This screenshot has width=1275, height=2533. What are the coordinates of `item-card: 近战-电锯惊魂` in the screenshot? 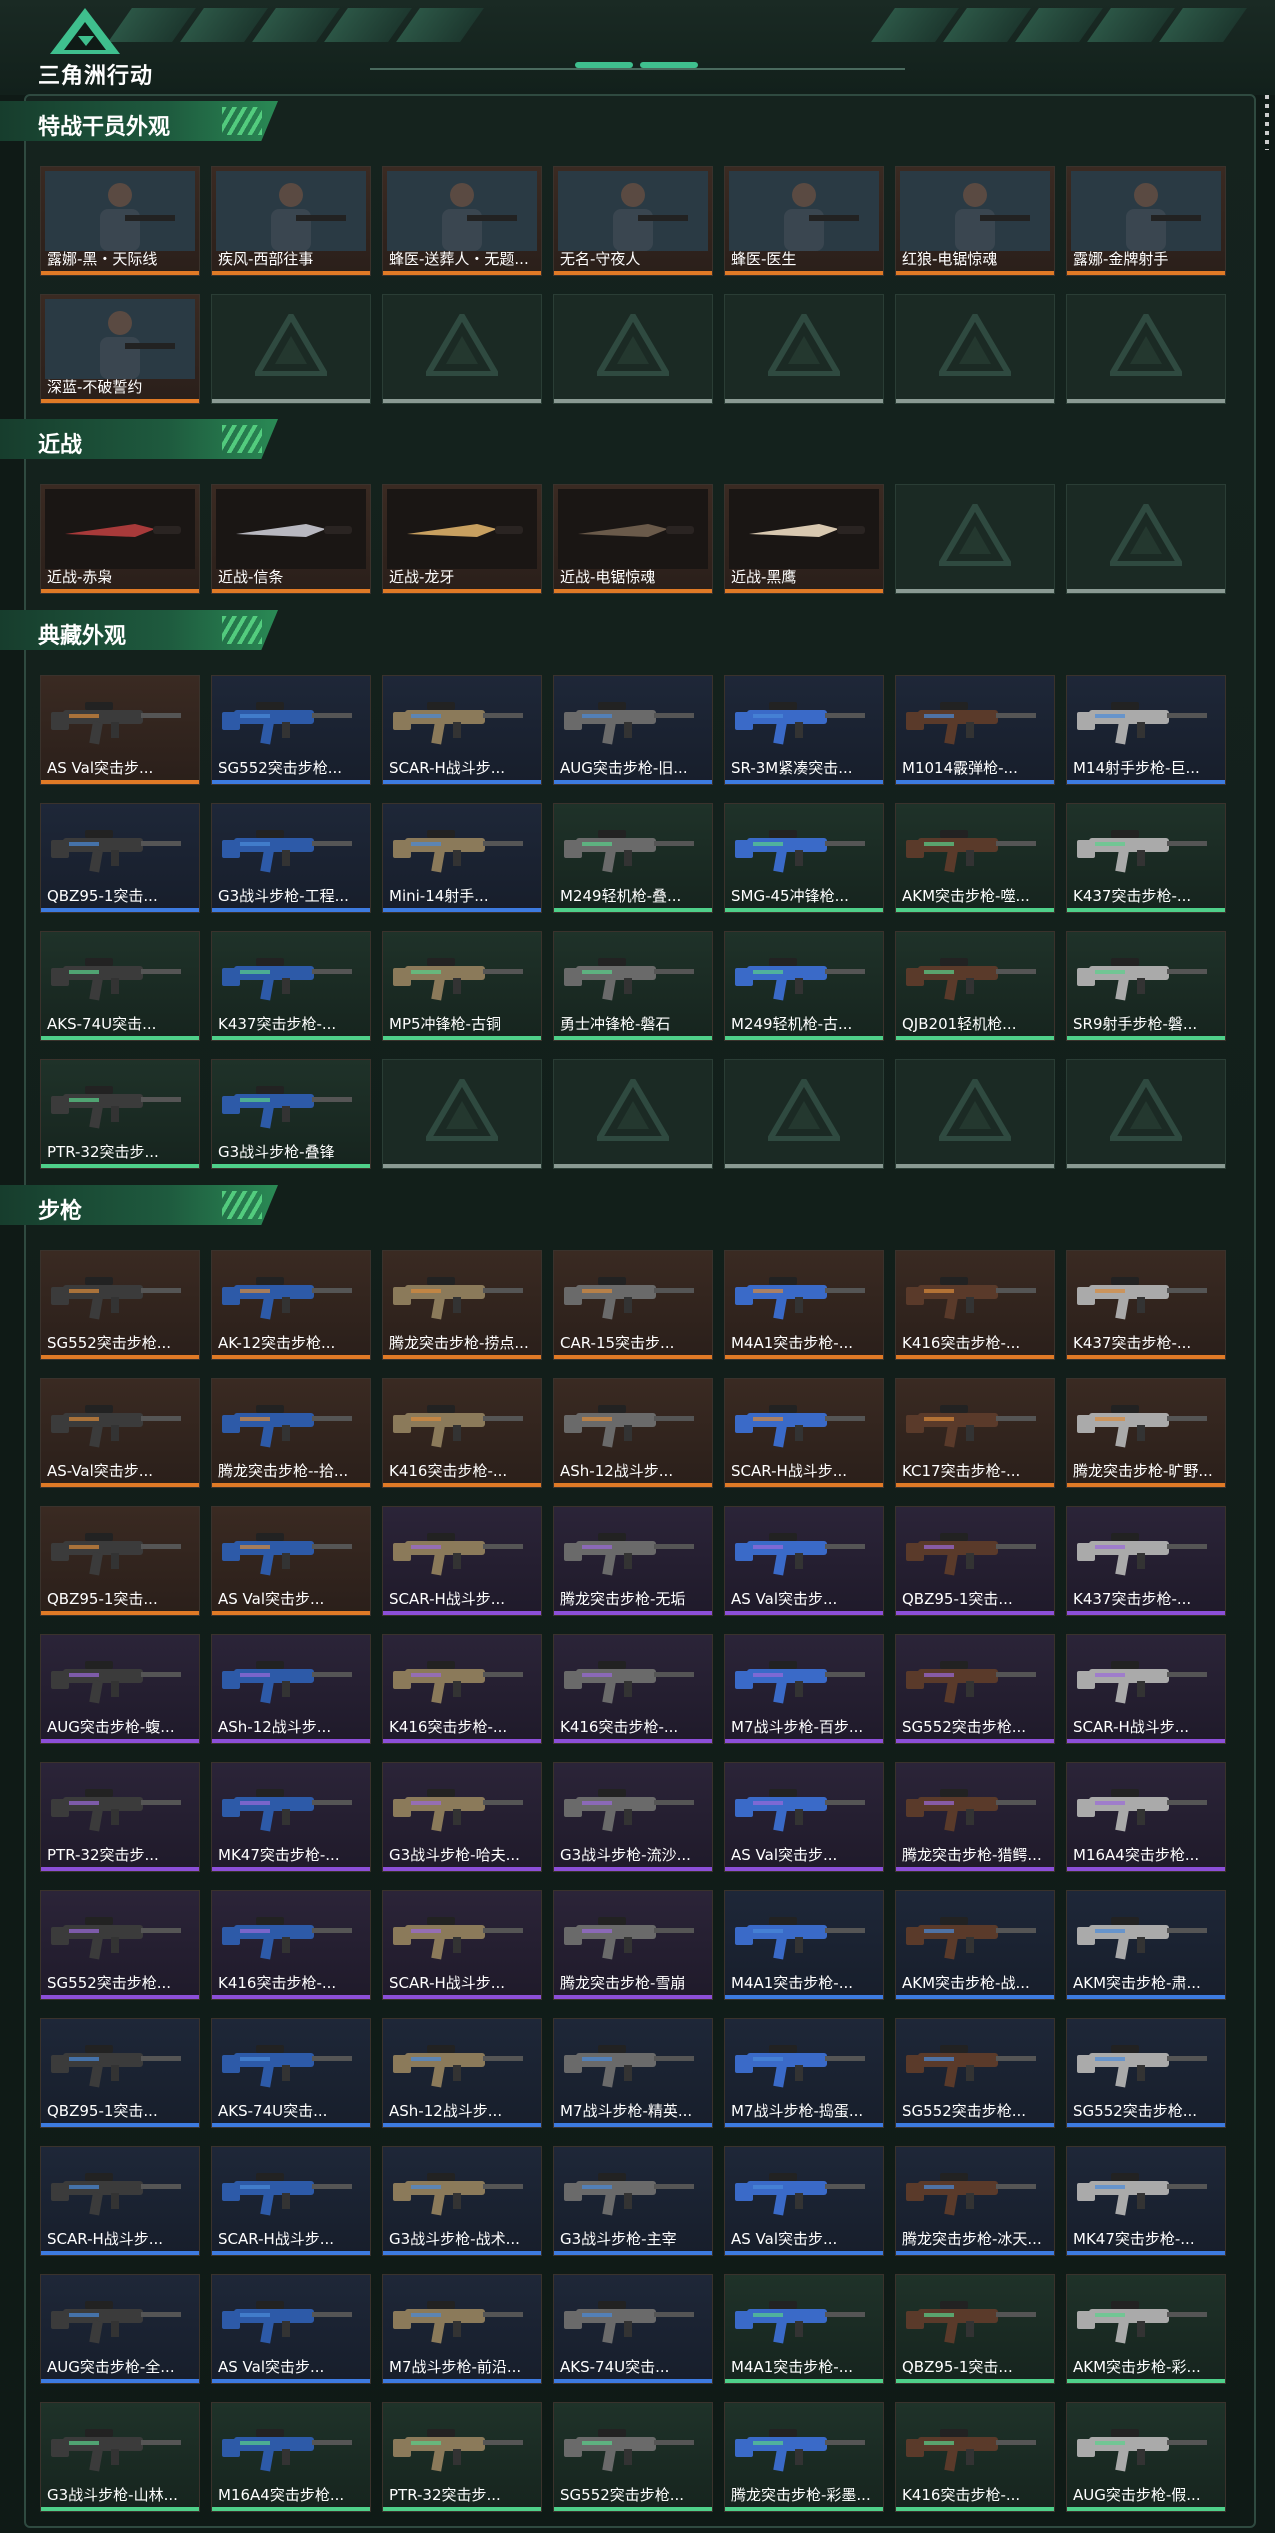 It's located at (633, 539).